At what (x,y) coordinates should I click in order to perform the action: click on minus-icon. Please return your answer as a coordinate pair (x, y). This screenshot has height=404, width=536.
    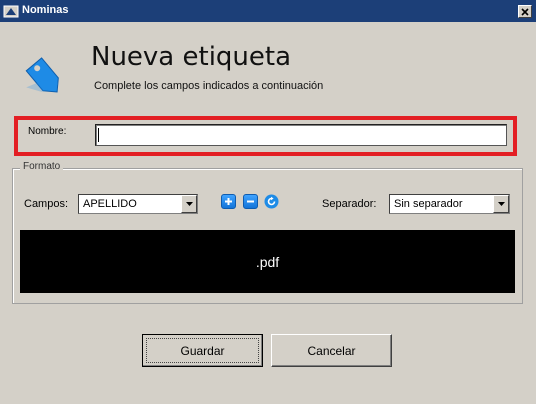
    Looking at the image, I should click on (250, 201).